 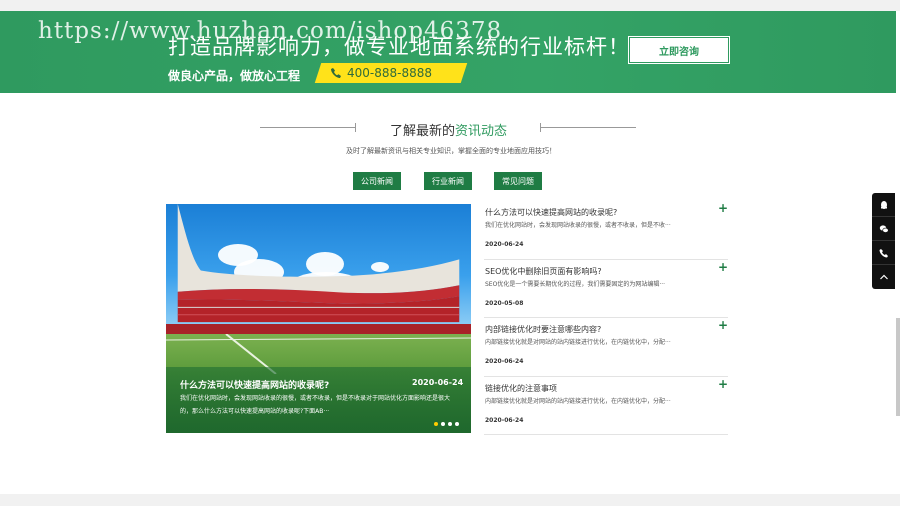 What do you see at coordinates (423, 131) in the screenshot?
I see `section-title-prefix: 了解最新的` at bounding box center [423, 131].